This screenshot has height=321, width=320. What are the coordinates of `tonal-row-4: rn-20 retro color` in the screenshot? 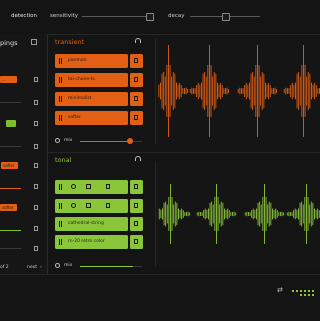 It's located at (91, 242).